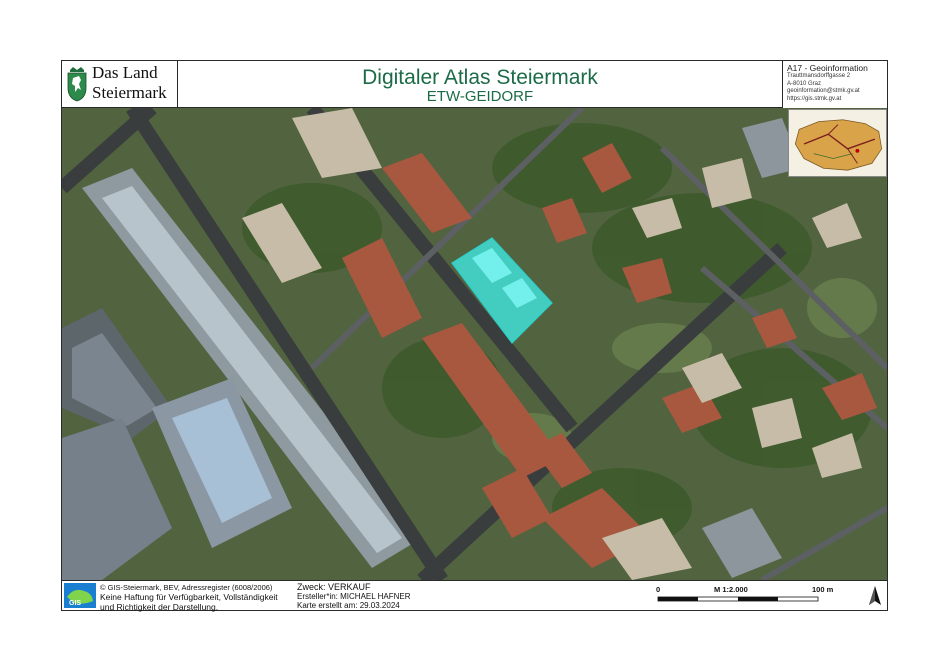 The width and height of the screenshot is (950, 672). I want to click on disclaimer-line-2: und Richtigkeit der Darstellung., so click(159, 607).